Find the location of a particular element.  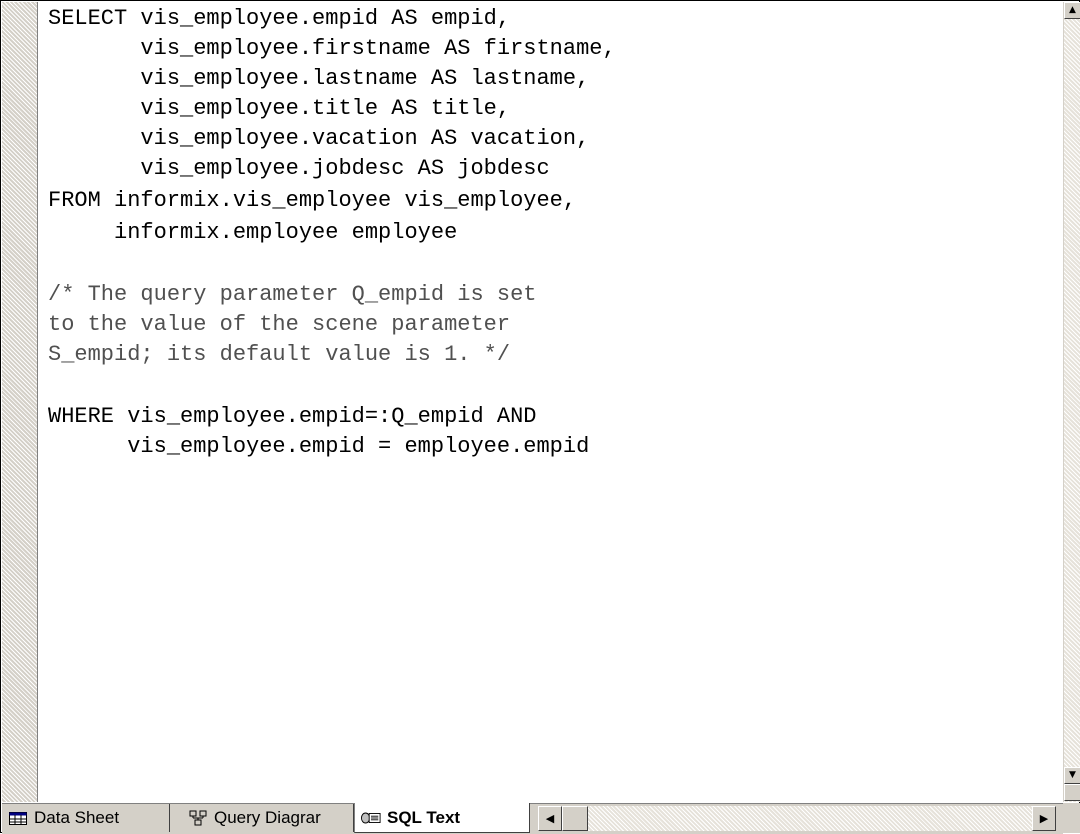

scroll-right-button: ▶ is located at coordinates (1044, 818).